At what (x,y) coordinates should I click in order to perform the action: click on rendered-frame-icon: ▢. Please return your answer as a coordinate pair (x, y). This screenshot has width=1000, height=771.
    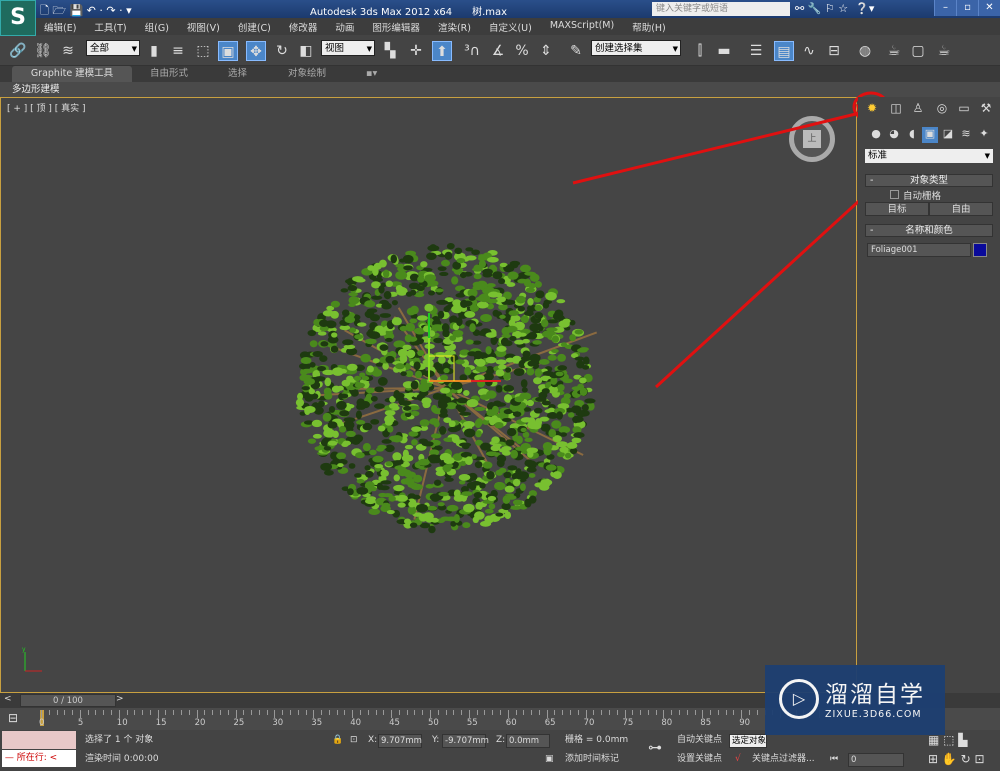
    Looking at the image, I should click on (918, 51).